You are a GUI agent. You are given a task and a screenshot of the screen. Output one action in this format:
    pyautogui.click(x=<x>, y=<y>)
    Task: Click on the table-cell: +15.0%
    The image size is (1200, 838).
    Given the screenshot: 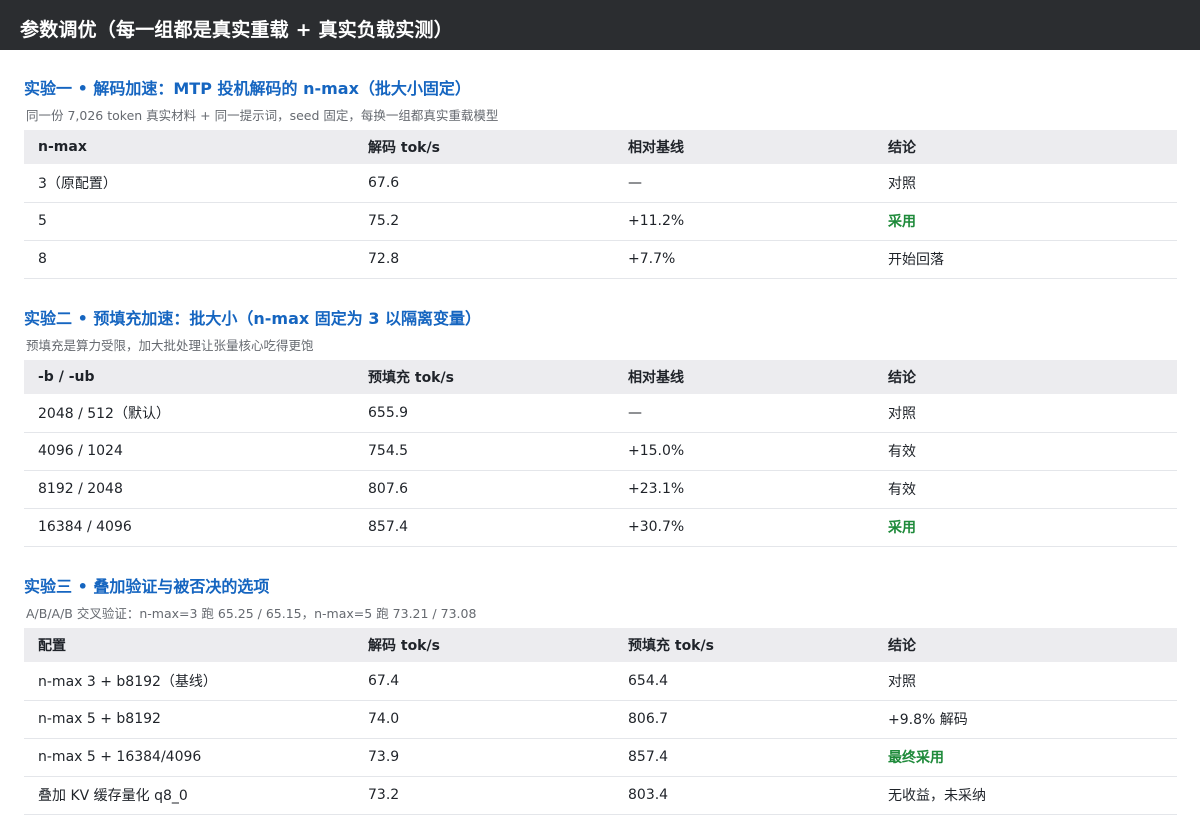 What is the action you would take?
    pyautogui.click(x=656, y=451)
    